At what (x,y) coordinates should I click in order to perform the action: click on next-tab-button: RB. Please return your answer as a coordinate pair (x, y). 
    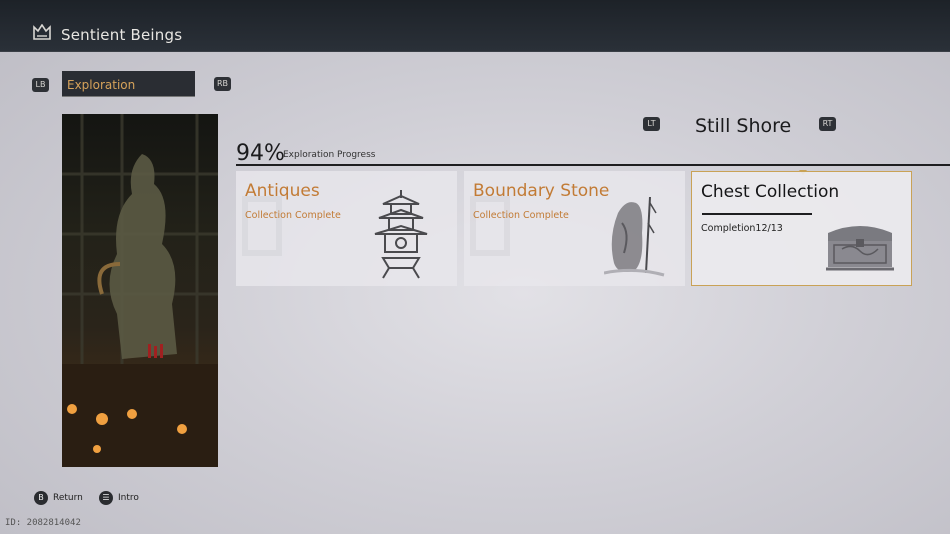
    Looking at the image, I should click on (222, 84).